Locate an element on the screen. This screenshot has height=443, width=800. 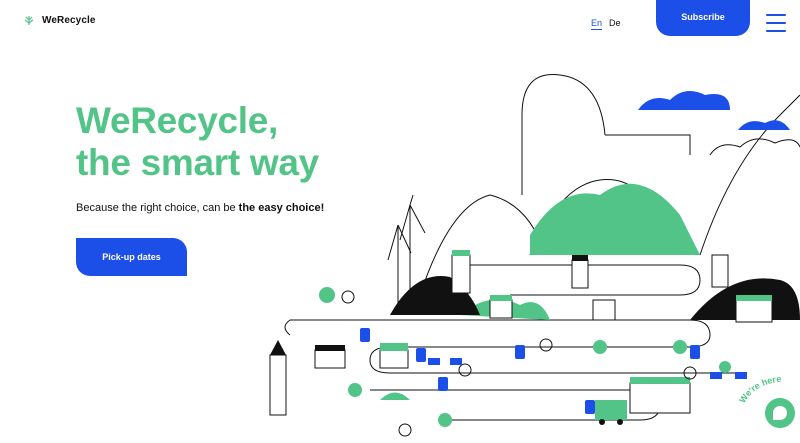
leaf-logo-icon is located at coordinates (29, 20).